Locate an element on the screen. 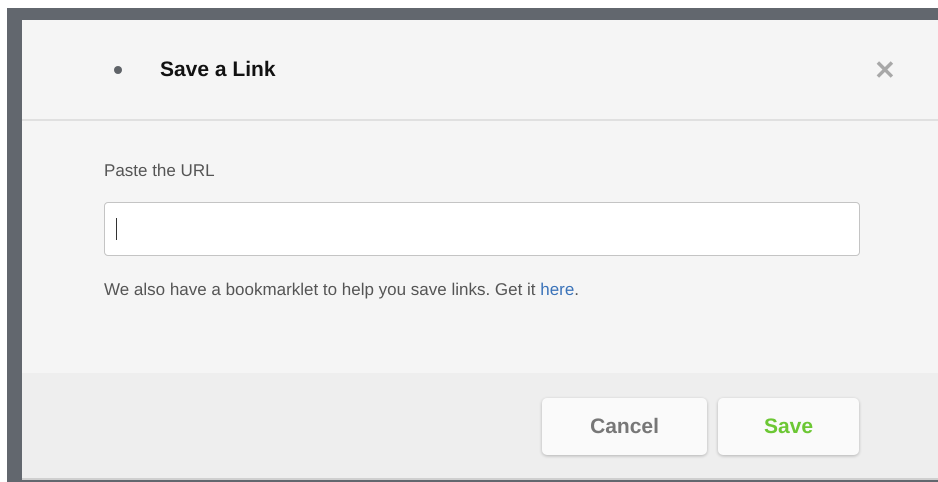  url-input-field is located at coordinates (482, 229).